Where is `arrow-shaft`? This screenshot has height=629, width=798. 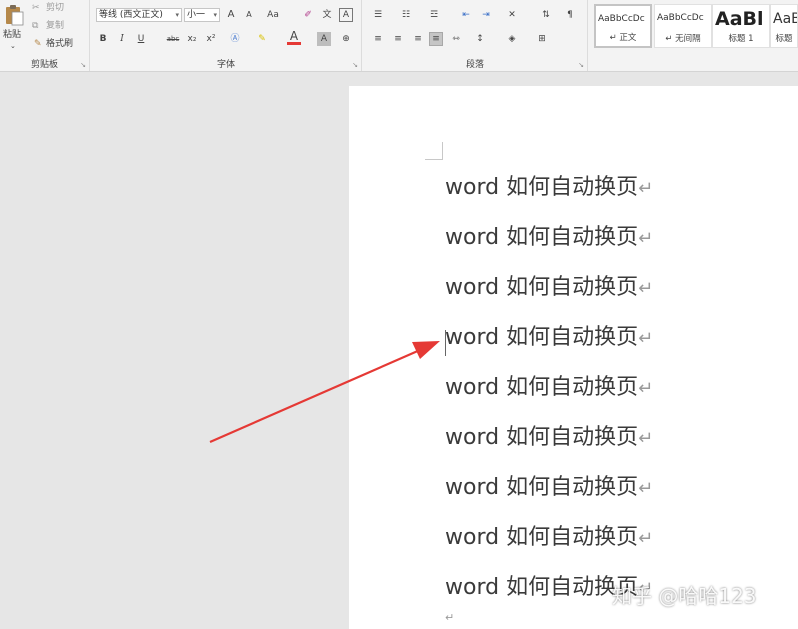
arrow-shaft is located at coordinates (315, 396).